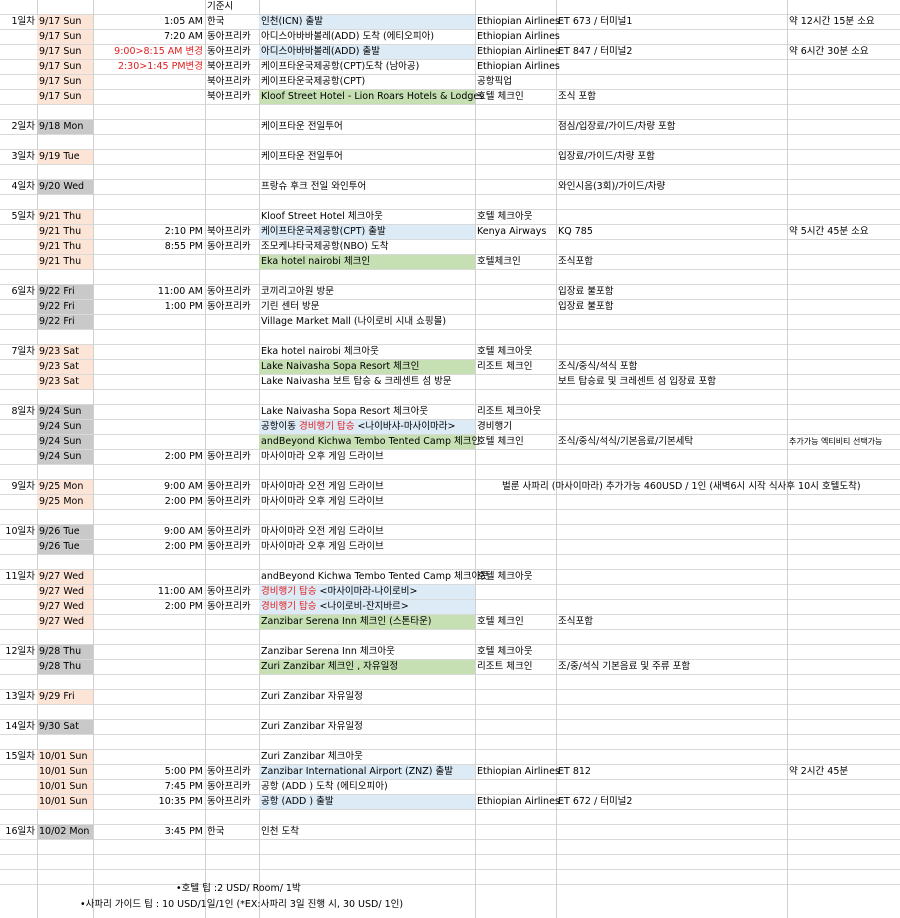  I want to click on detail-cell: 조/중/석식 기본음료 및 주류 포함, so click(624, 666).